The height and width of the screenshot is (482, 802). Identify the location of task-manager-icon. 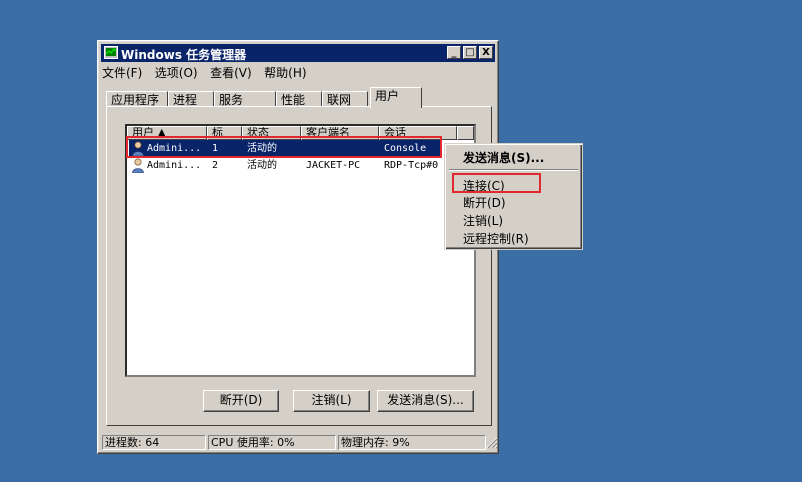
(111, 52).